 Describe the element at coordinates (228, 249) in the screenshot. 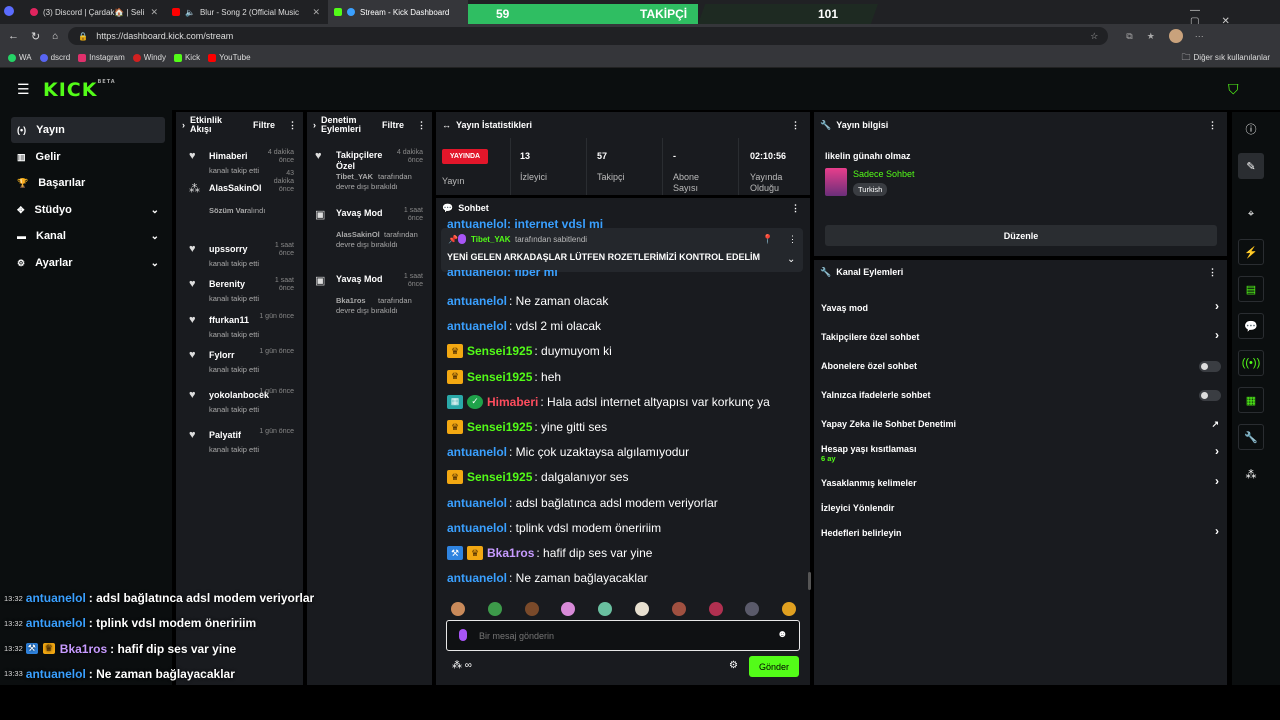

I see `activity-username: upssorry` at that location.